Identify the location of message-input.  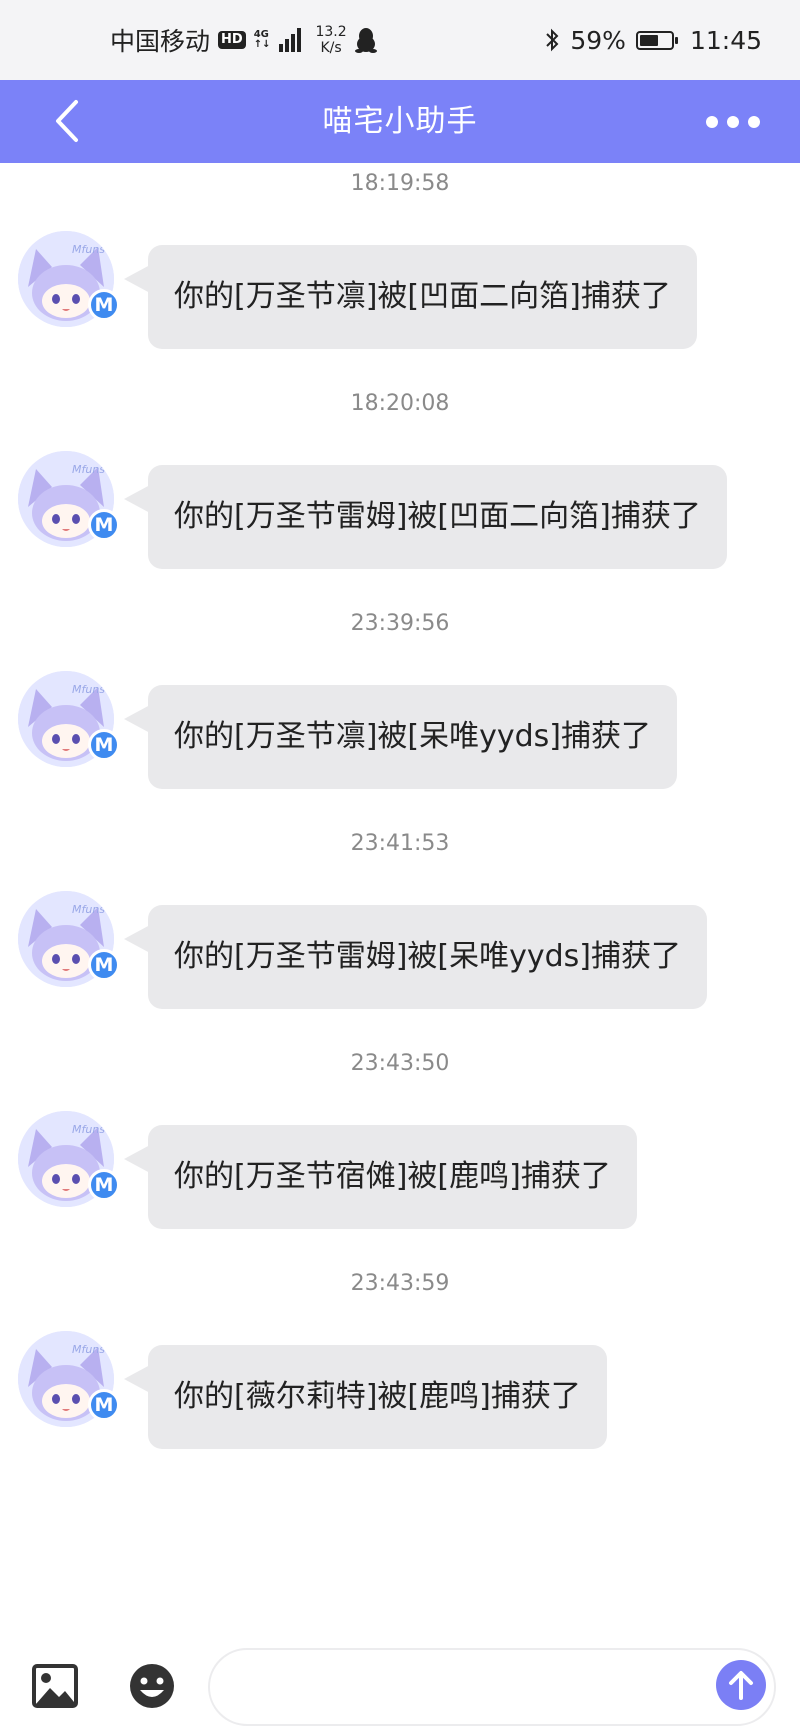
(492, 1687).